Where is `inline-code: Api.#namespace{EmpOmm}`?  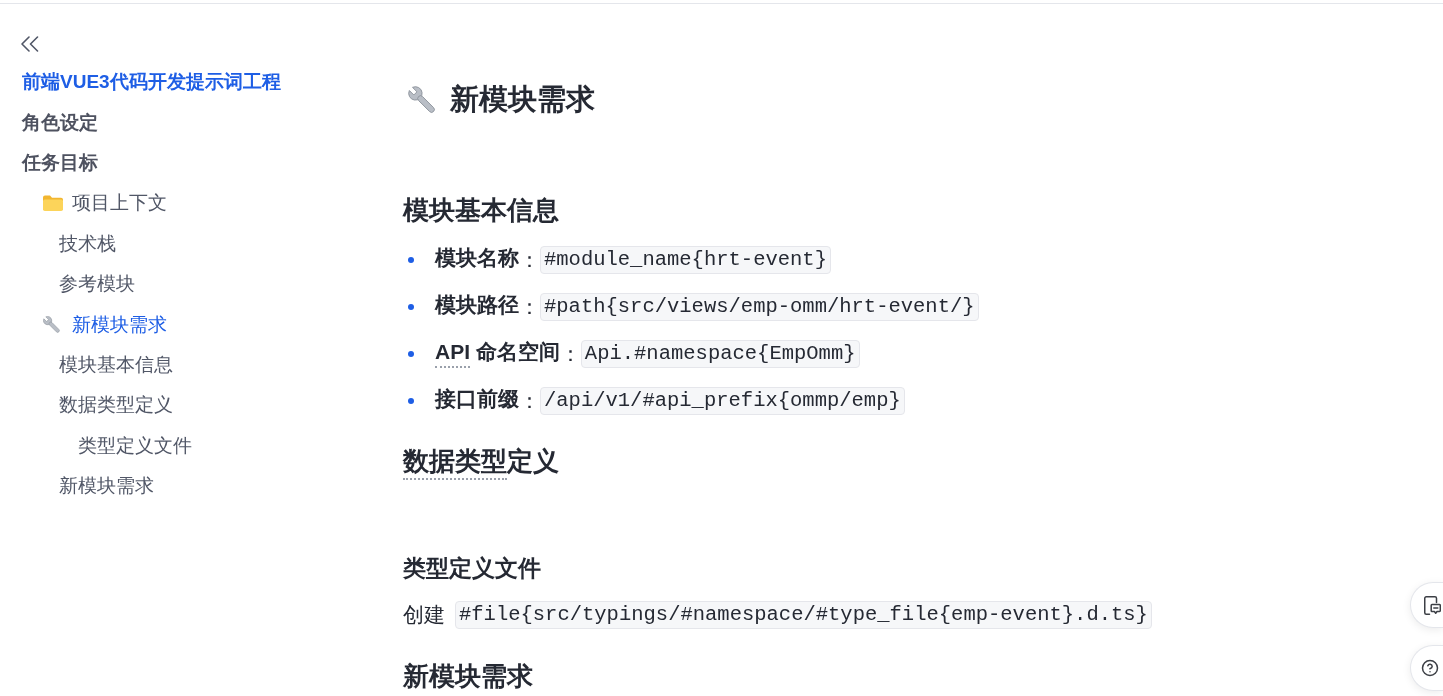 inline-code: Api.#namespace{EmpOmm} is located at coordinates (720, 353).